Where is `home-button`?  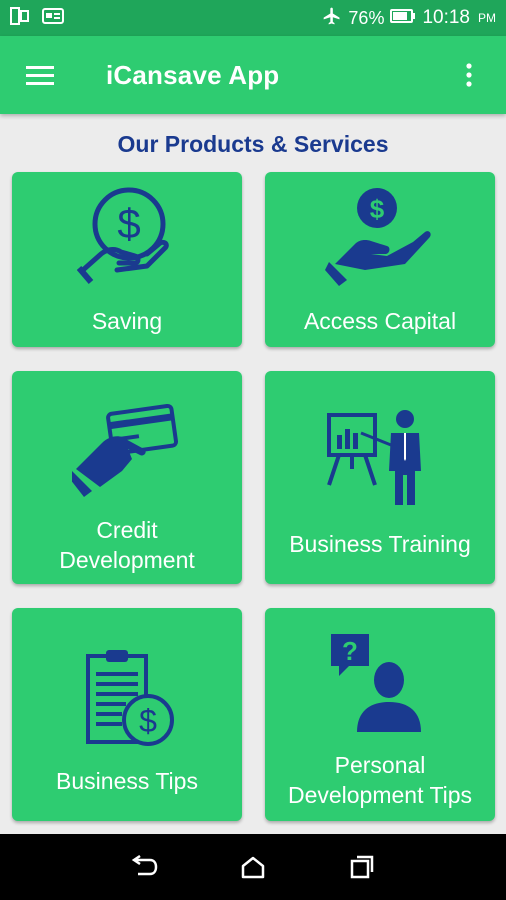
home-button is located at coordinates (253, 867).